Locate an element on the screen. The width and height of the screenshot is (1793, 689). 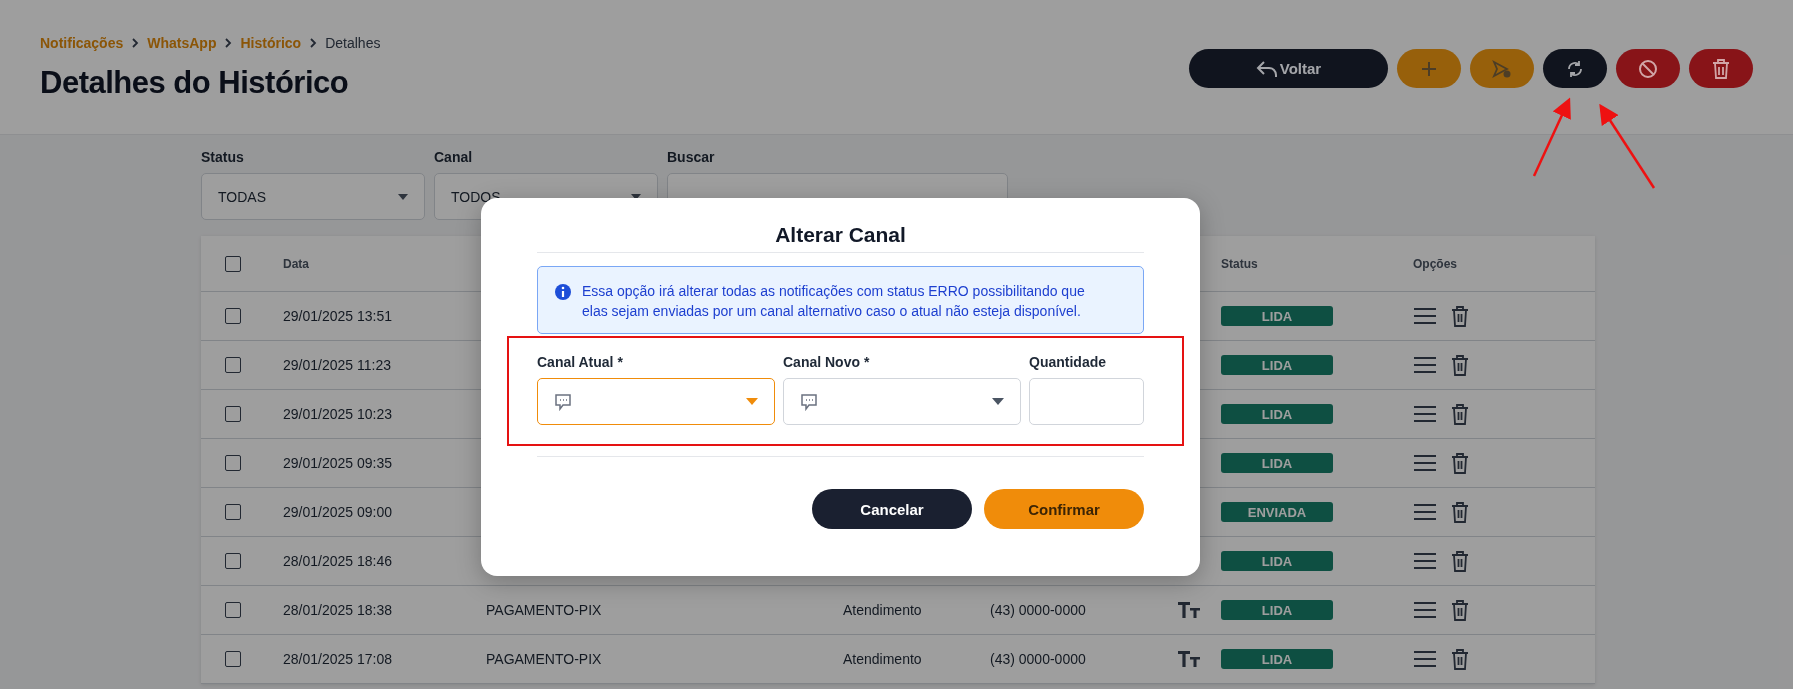
info-text: Essa opção irá alterar todas as notificações com status ERRO possibilitando que elas sejam enviadas por um canal alternativo caso o atual não esteja disponível. is located at coordinates (834, 301).